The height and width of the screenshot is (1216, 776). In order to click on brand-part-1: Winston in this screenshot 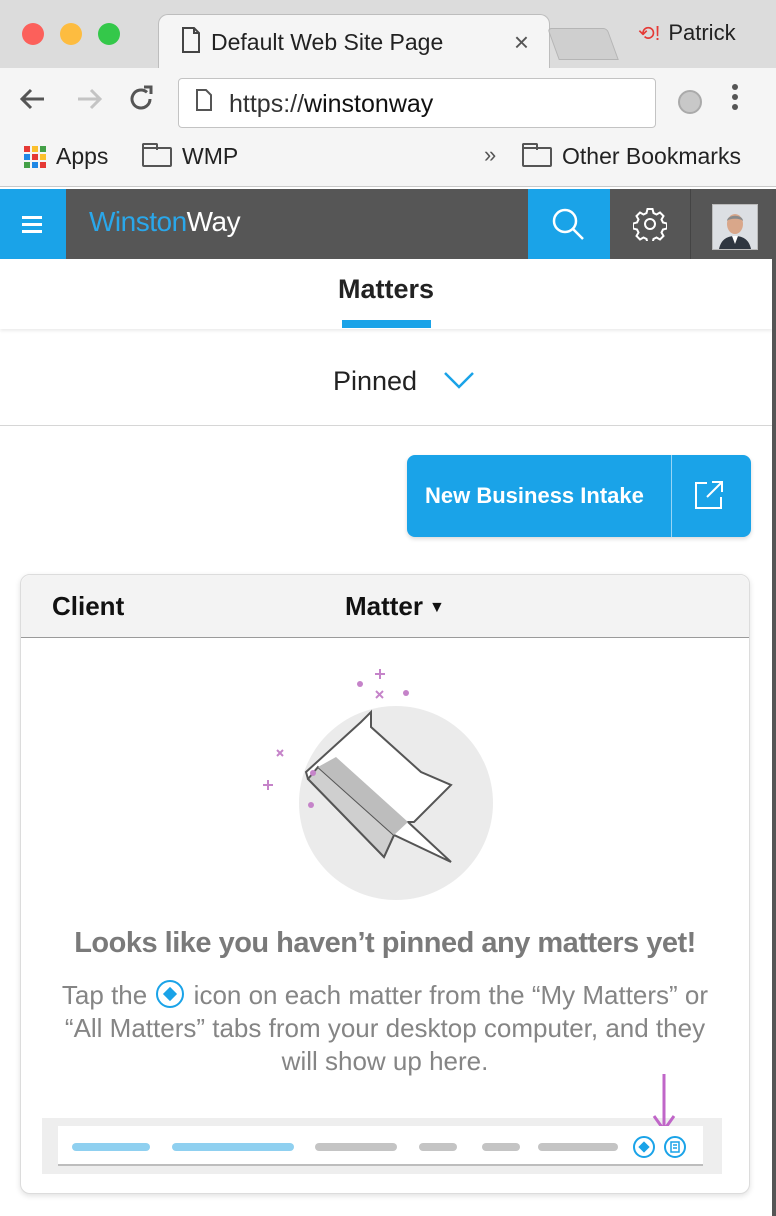, I will do `click(138, 221)`.